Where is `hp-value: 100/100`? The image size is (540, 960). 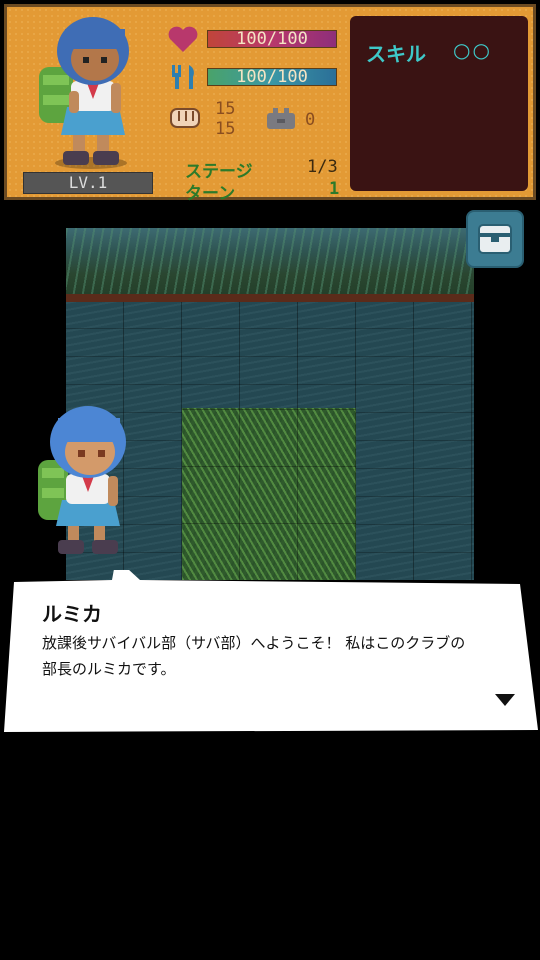
hp-value: 100/100 is located at coordinates (272, 39).